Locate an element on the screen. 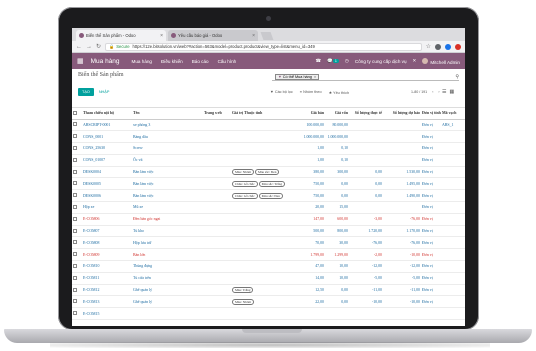 This screenshot has width=536, height=351. column-header: Giá vốn is located at coordinates (337, 114).